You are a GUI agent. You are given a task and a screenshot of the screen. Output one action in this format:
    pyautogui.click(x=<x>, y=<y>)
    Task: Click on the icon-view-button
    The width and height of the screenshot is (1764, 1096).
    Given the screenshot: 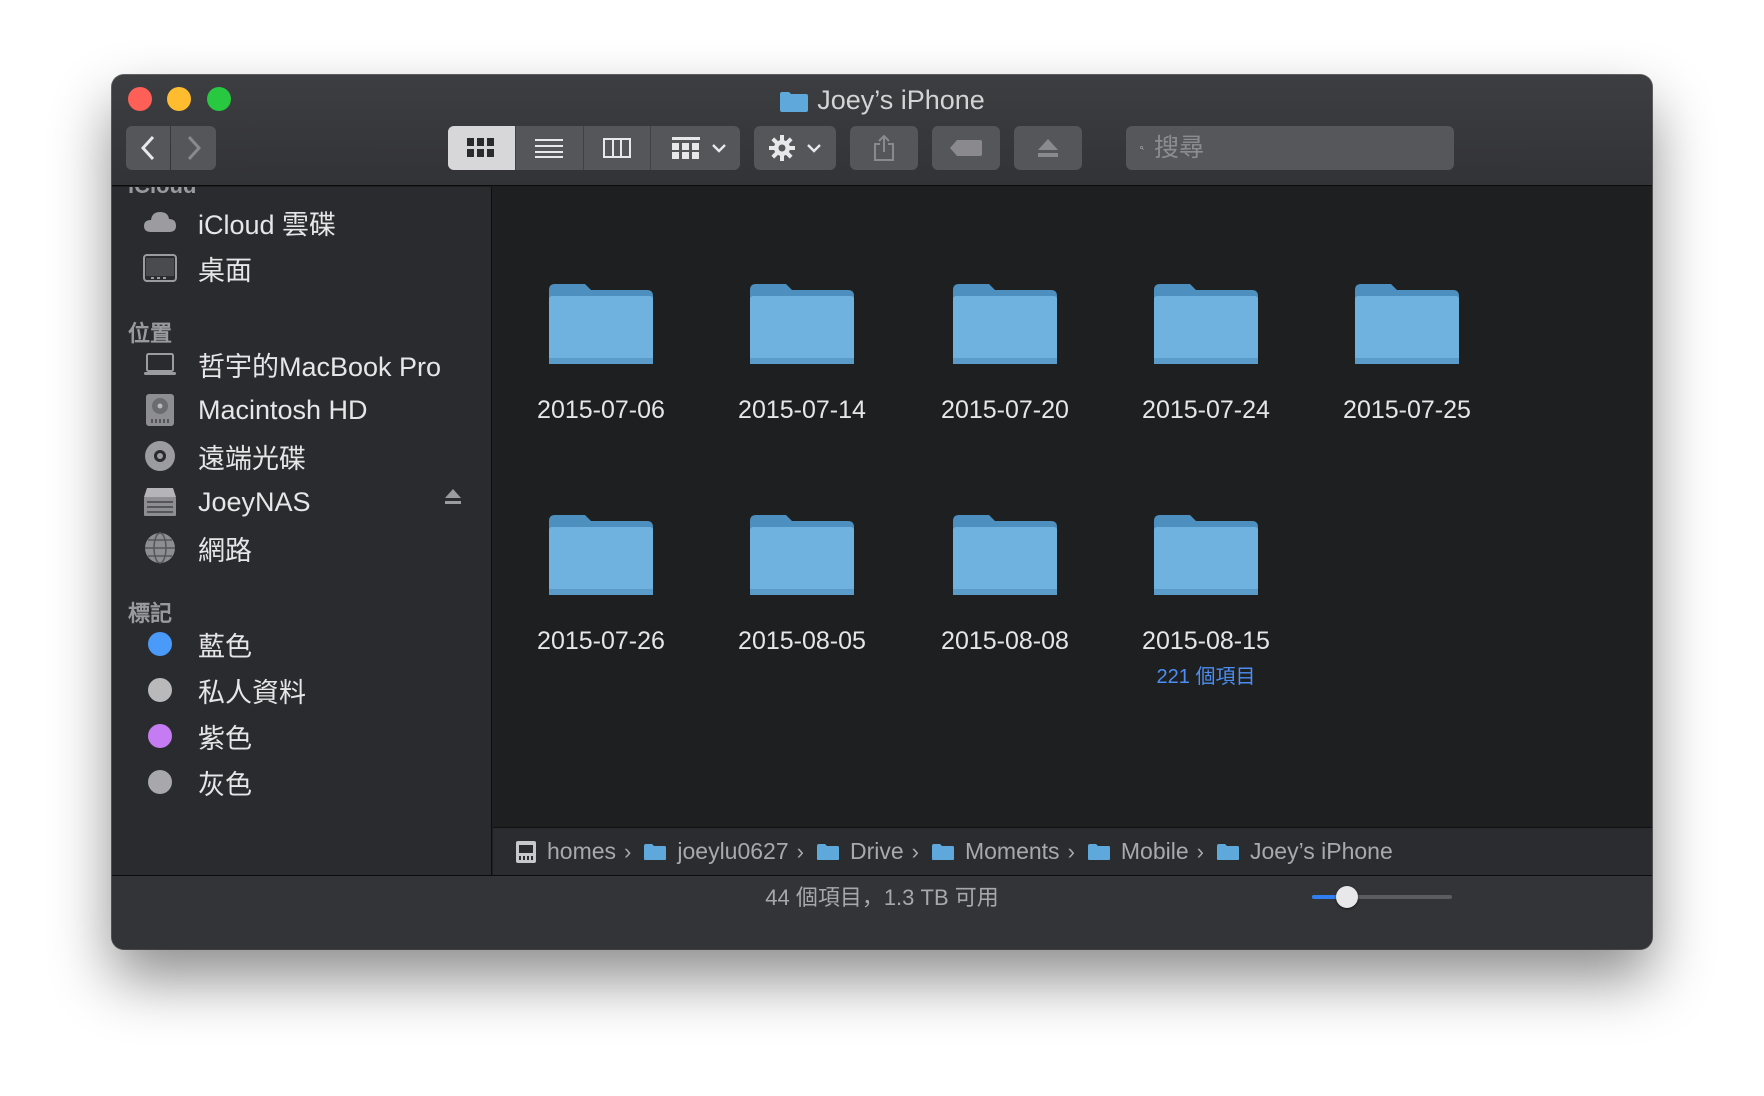 What is the action you would take?
    pyautogui.click(x=482, y=148)
    